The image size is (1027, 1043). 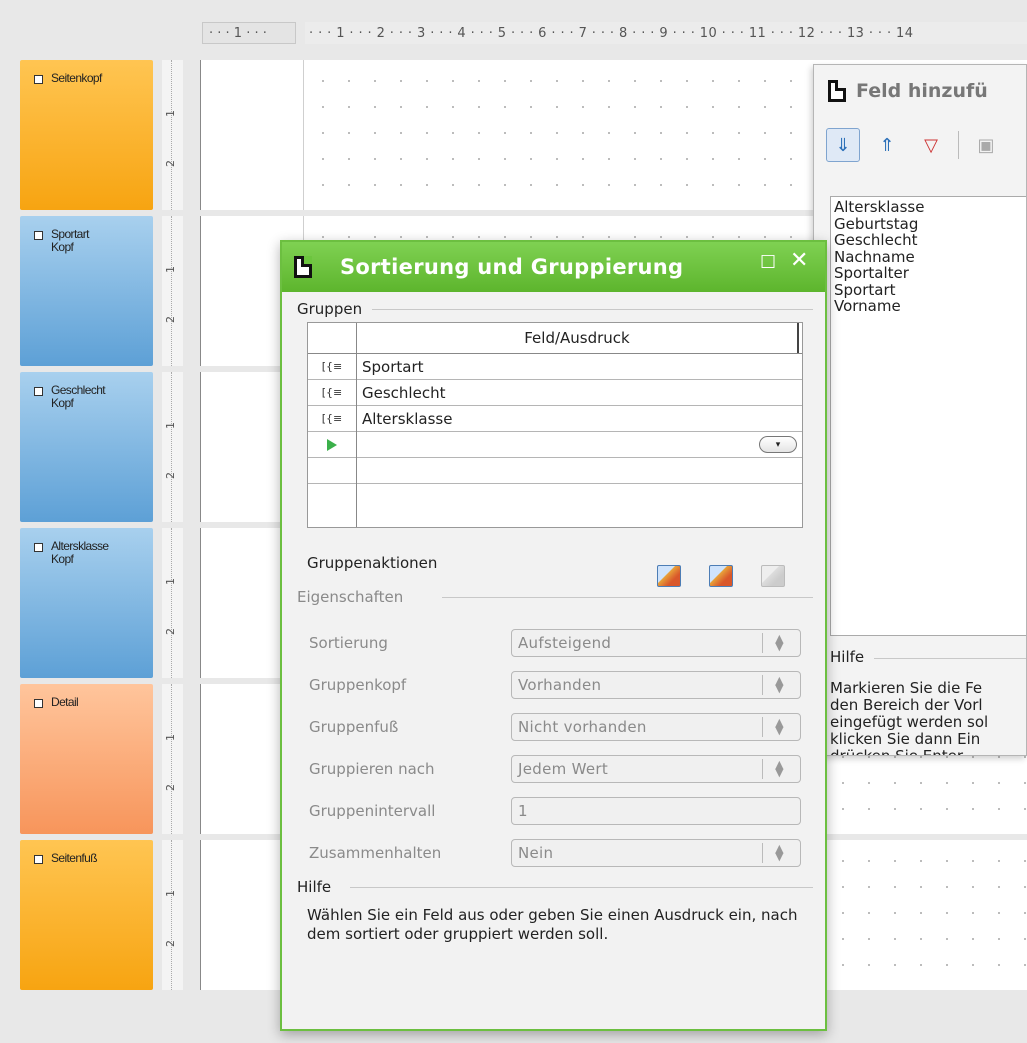 What do you see at coordinates (986, 145) in the screenshot?
I see `insert-icon: ▣` at bounding box center [986, 145].